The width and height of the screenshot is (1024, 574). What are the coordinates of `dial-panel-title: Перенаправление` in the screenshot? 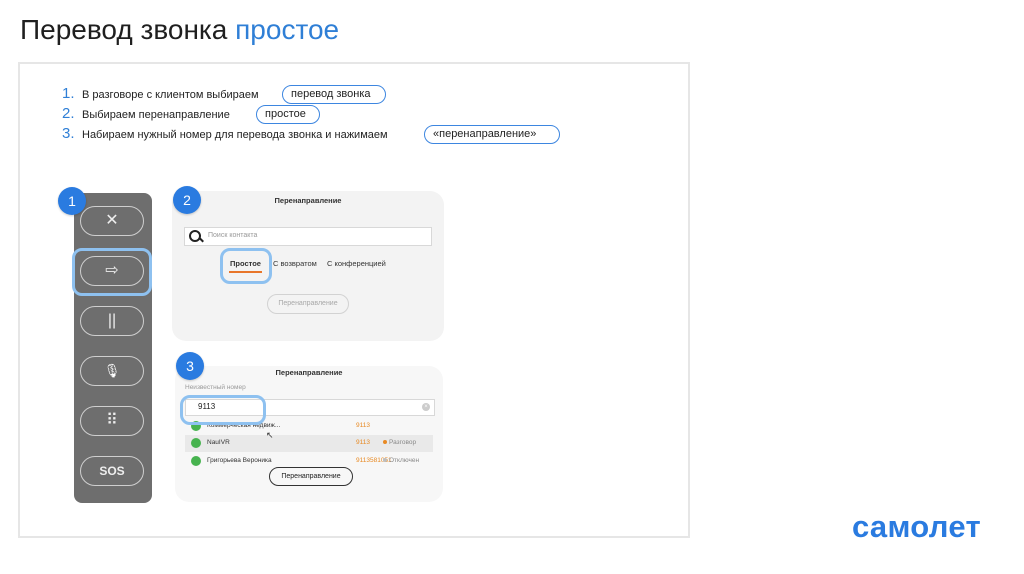 It's located at (309, 372).